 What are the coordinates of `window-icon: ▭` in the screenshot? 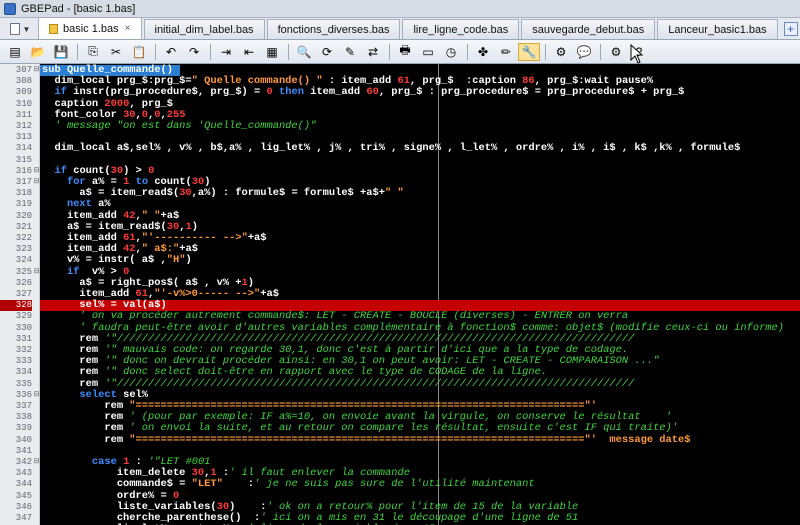 It's located at (428, 51).